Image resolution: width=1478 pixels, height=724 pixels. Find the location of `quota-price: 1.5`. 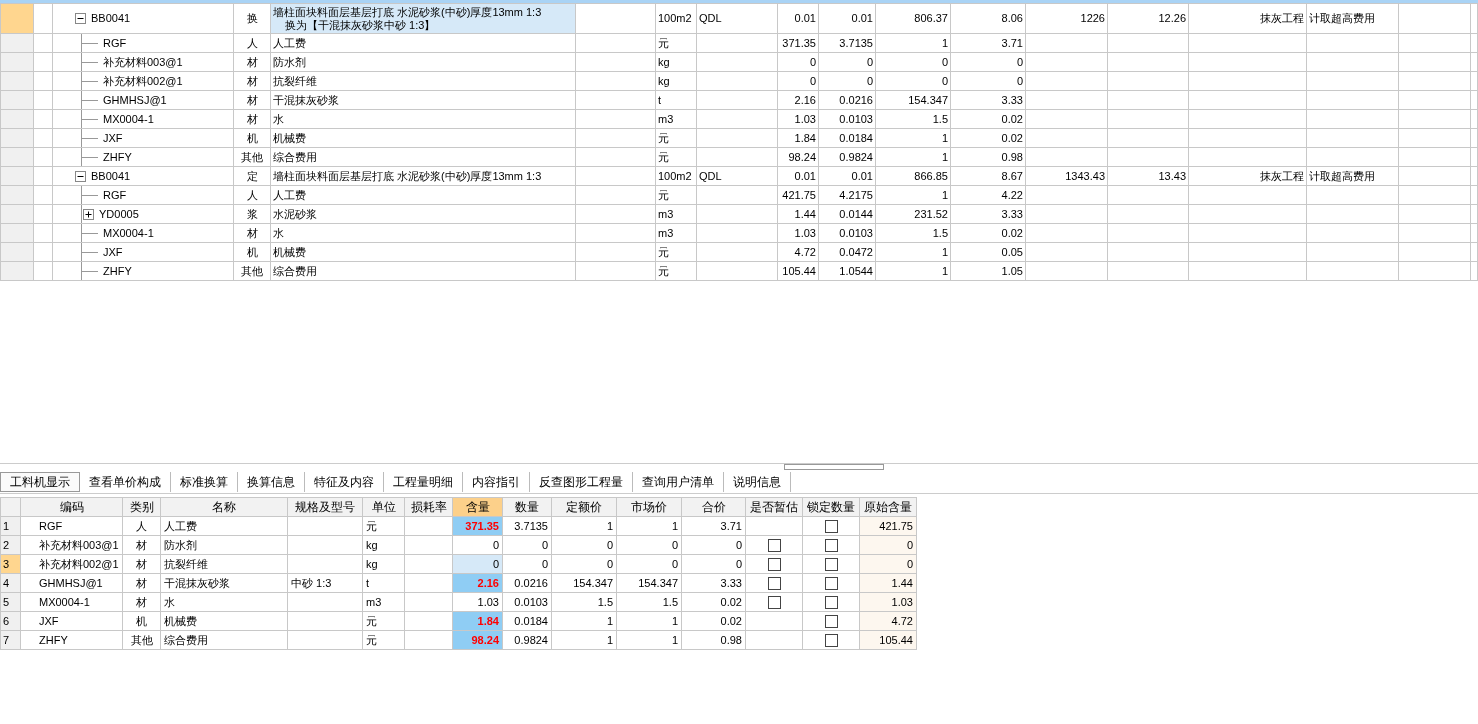

quota-price: 1.5 is located at coordinates (605, 602).